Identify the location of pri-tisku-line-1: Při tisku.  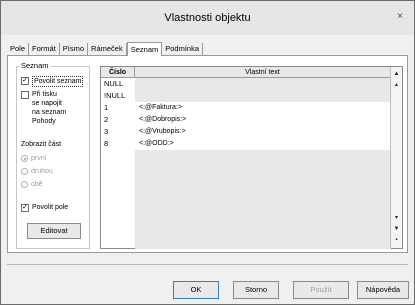
(44, 94).